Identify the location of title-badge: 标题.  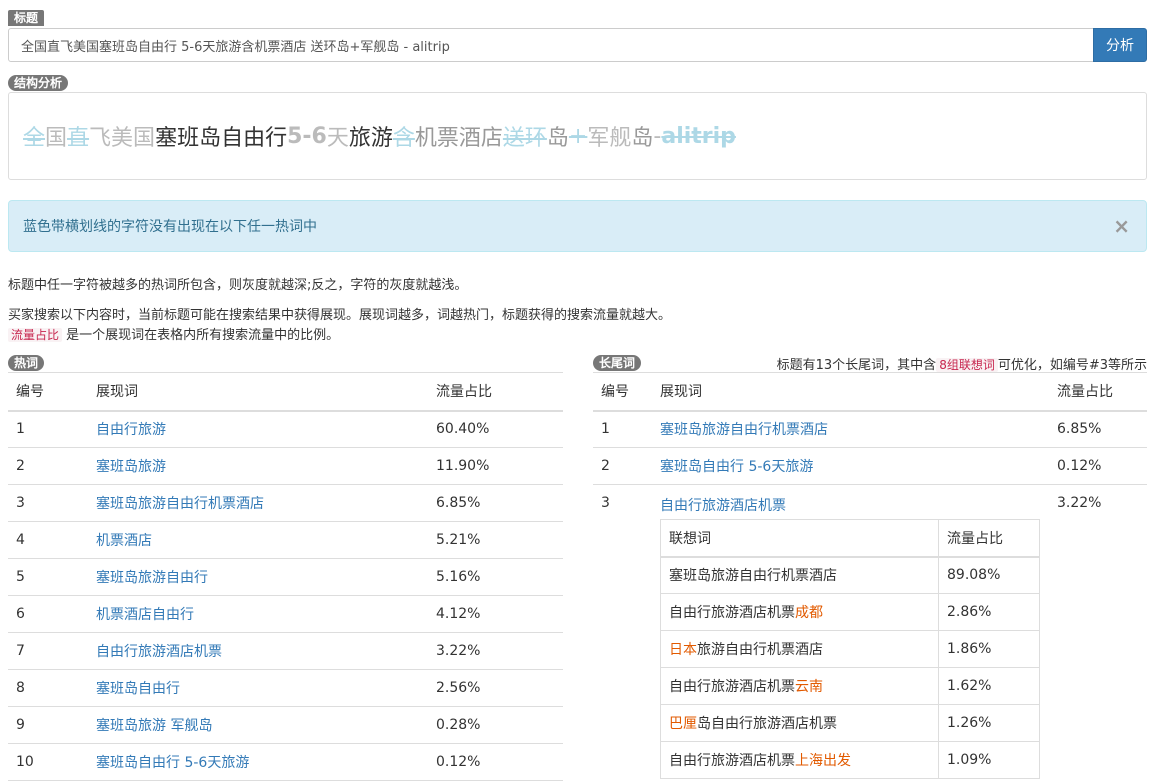
(26, 18).